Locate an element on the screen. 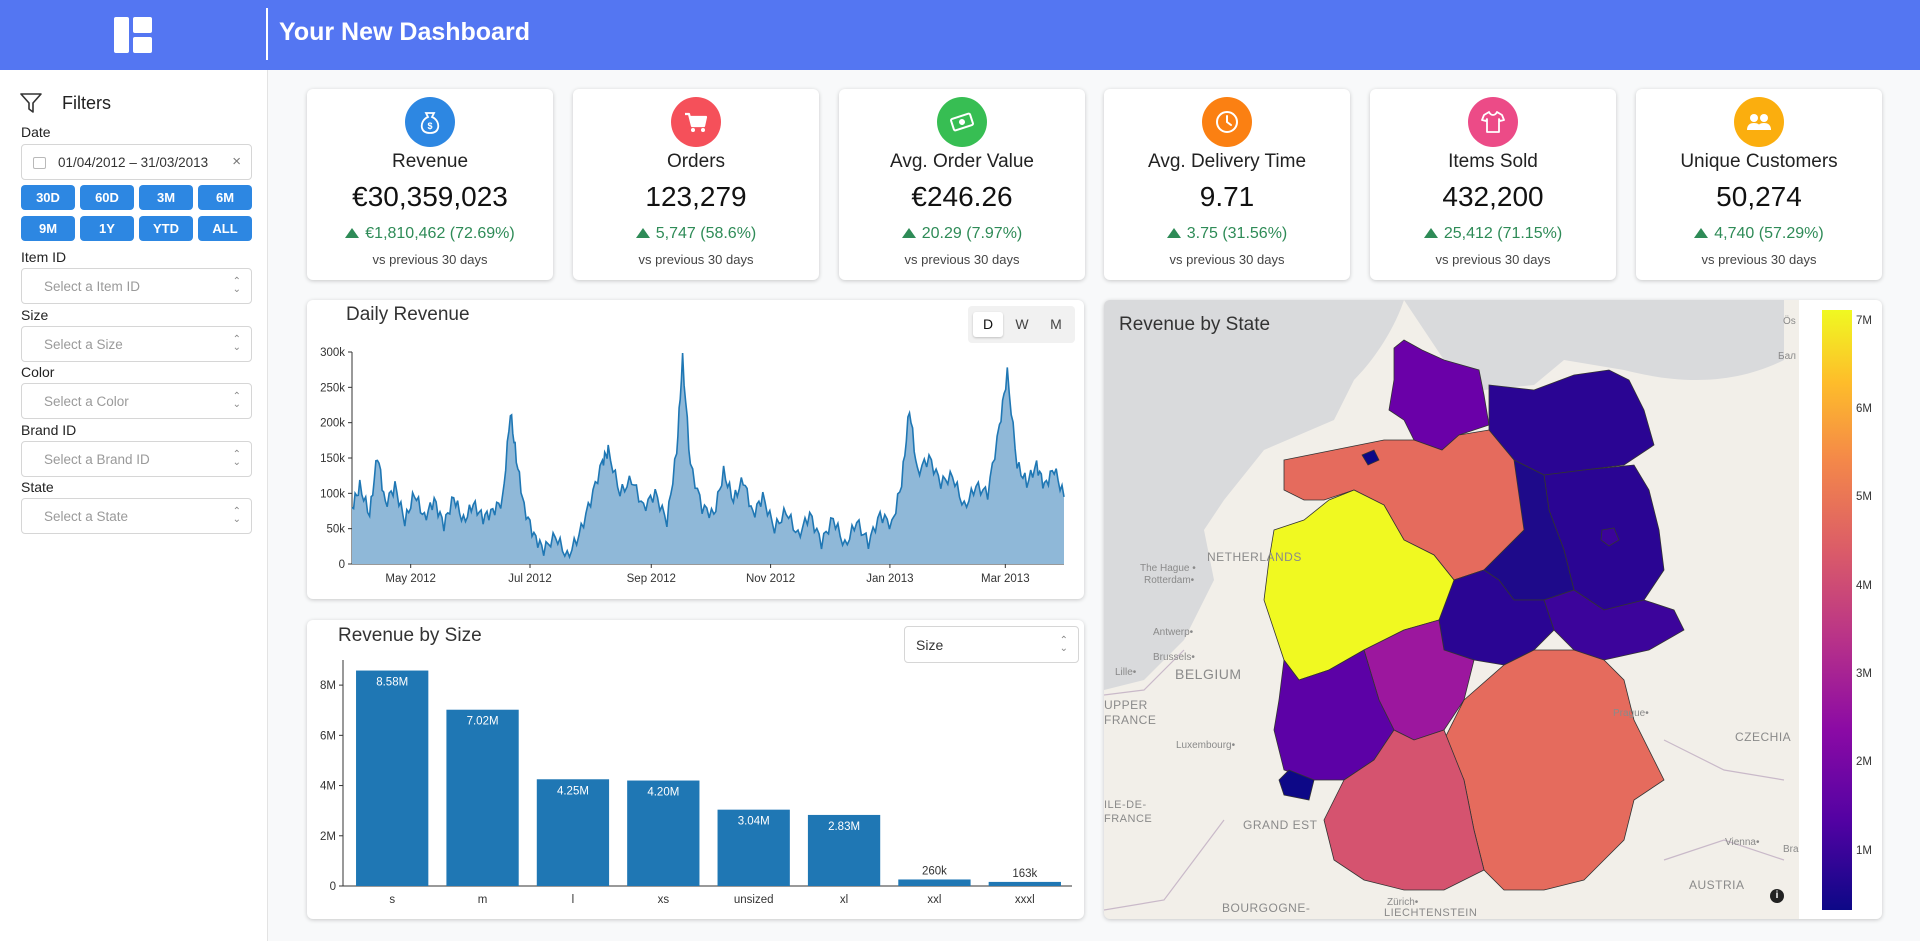 This screenshot has width=1920, height=941. map-place-label: FRANCE is located at coordinates (1130, 720).